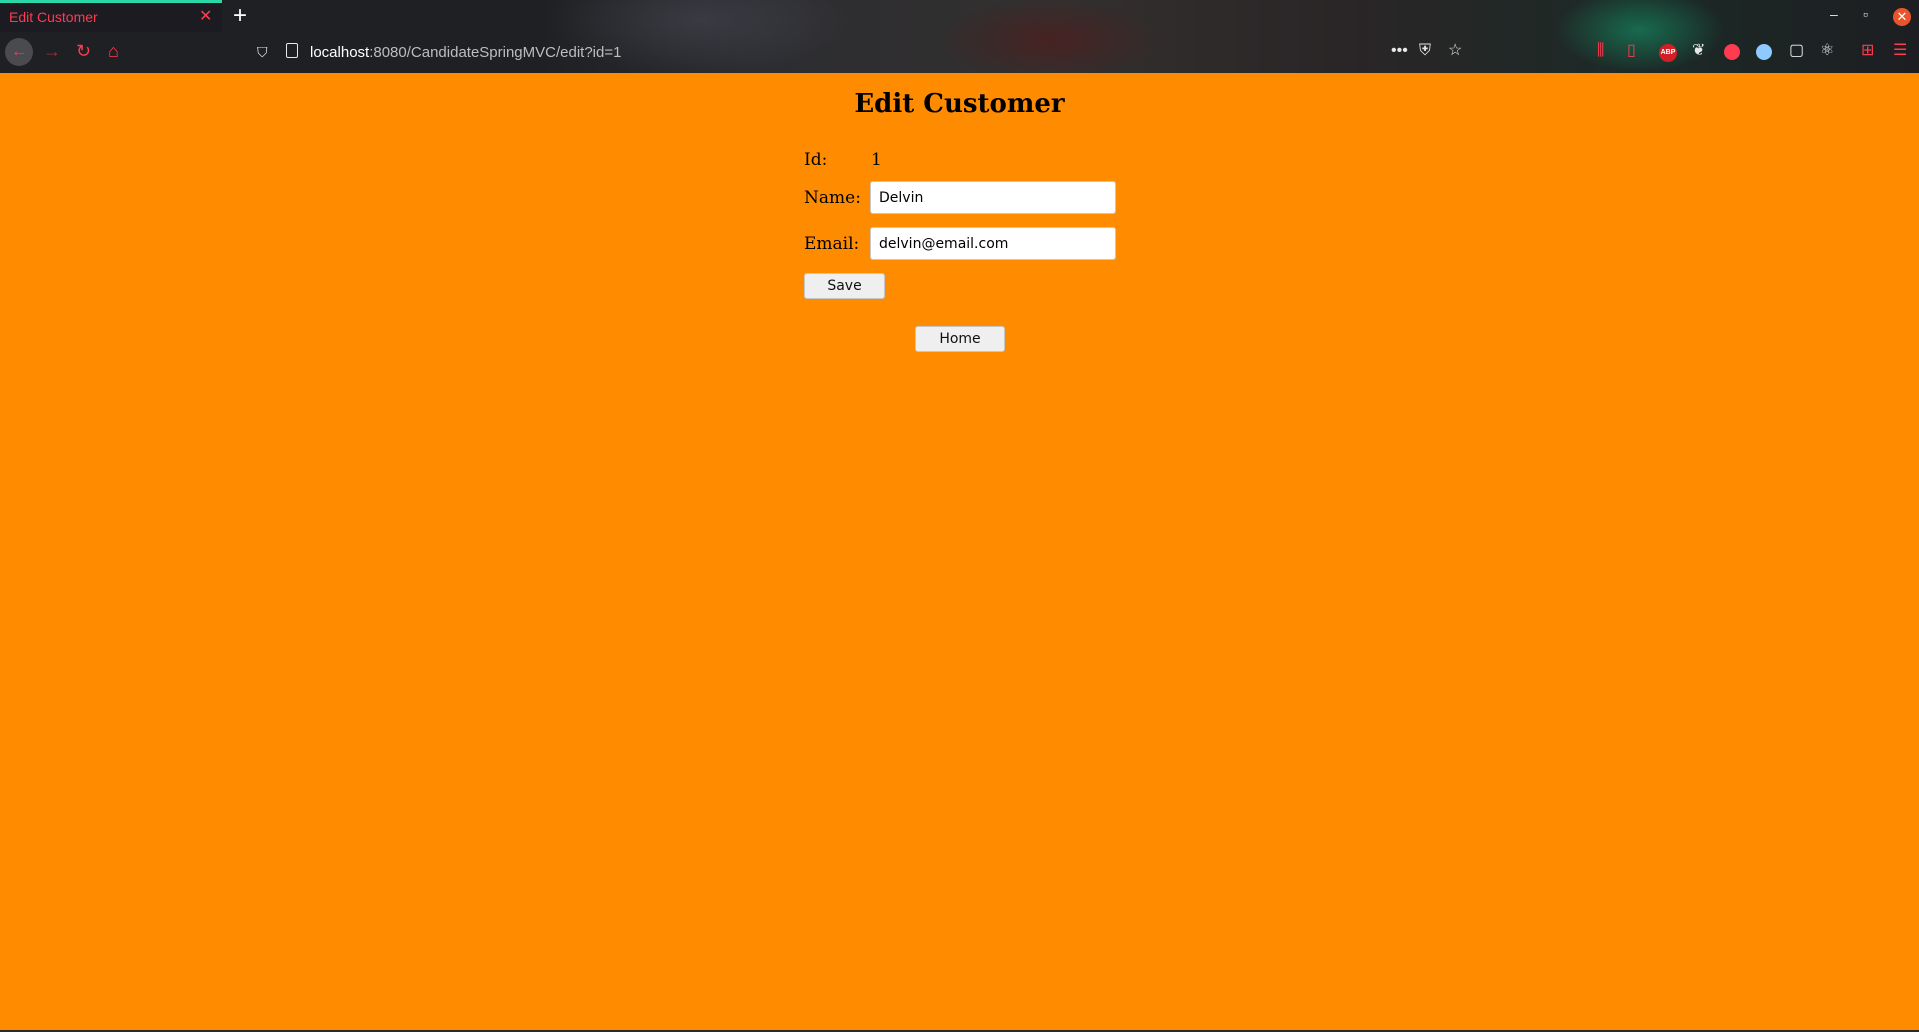 This screenshot has width=1919, height=1032. I want to click on url-path: :8080/CandidateSpringMVC/edit?id=1, so click(495, 52).